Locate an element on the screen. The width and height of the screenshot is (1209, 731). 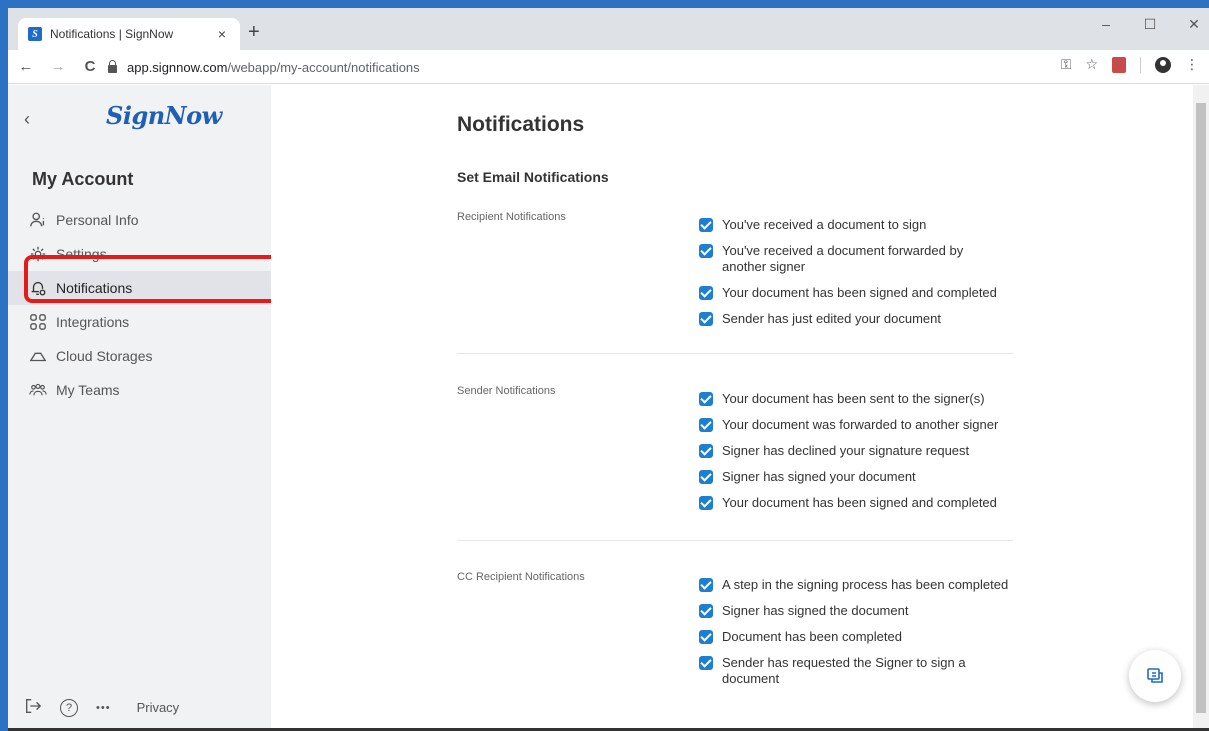
profile-icon is located at coordinates (1163, 64).